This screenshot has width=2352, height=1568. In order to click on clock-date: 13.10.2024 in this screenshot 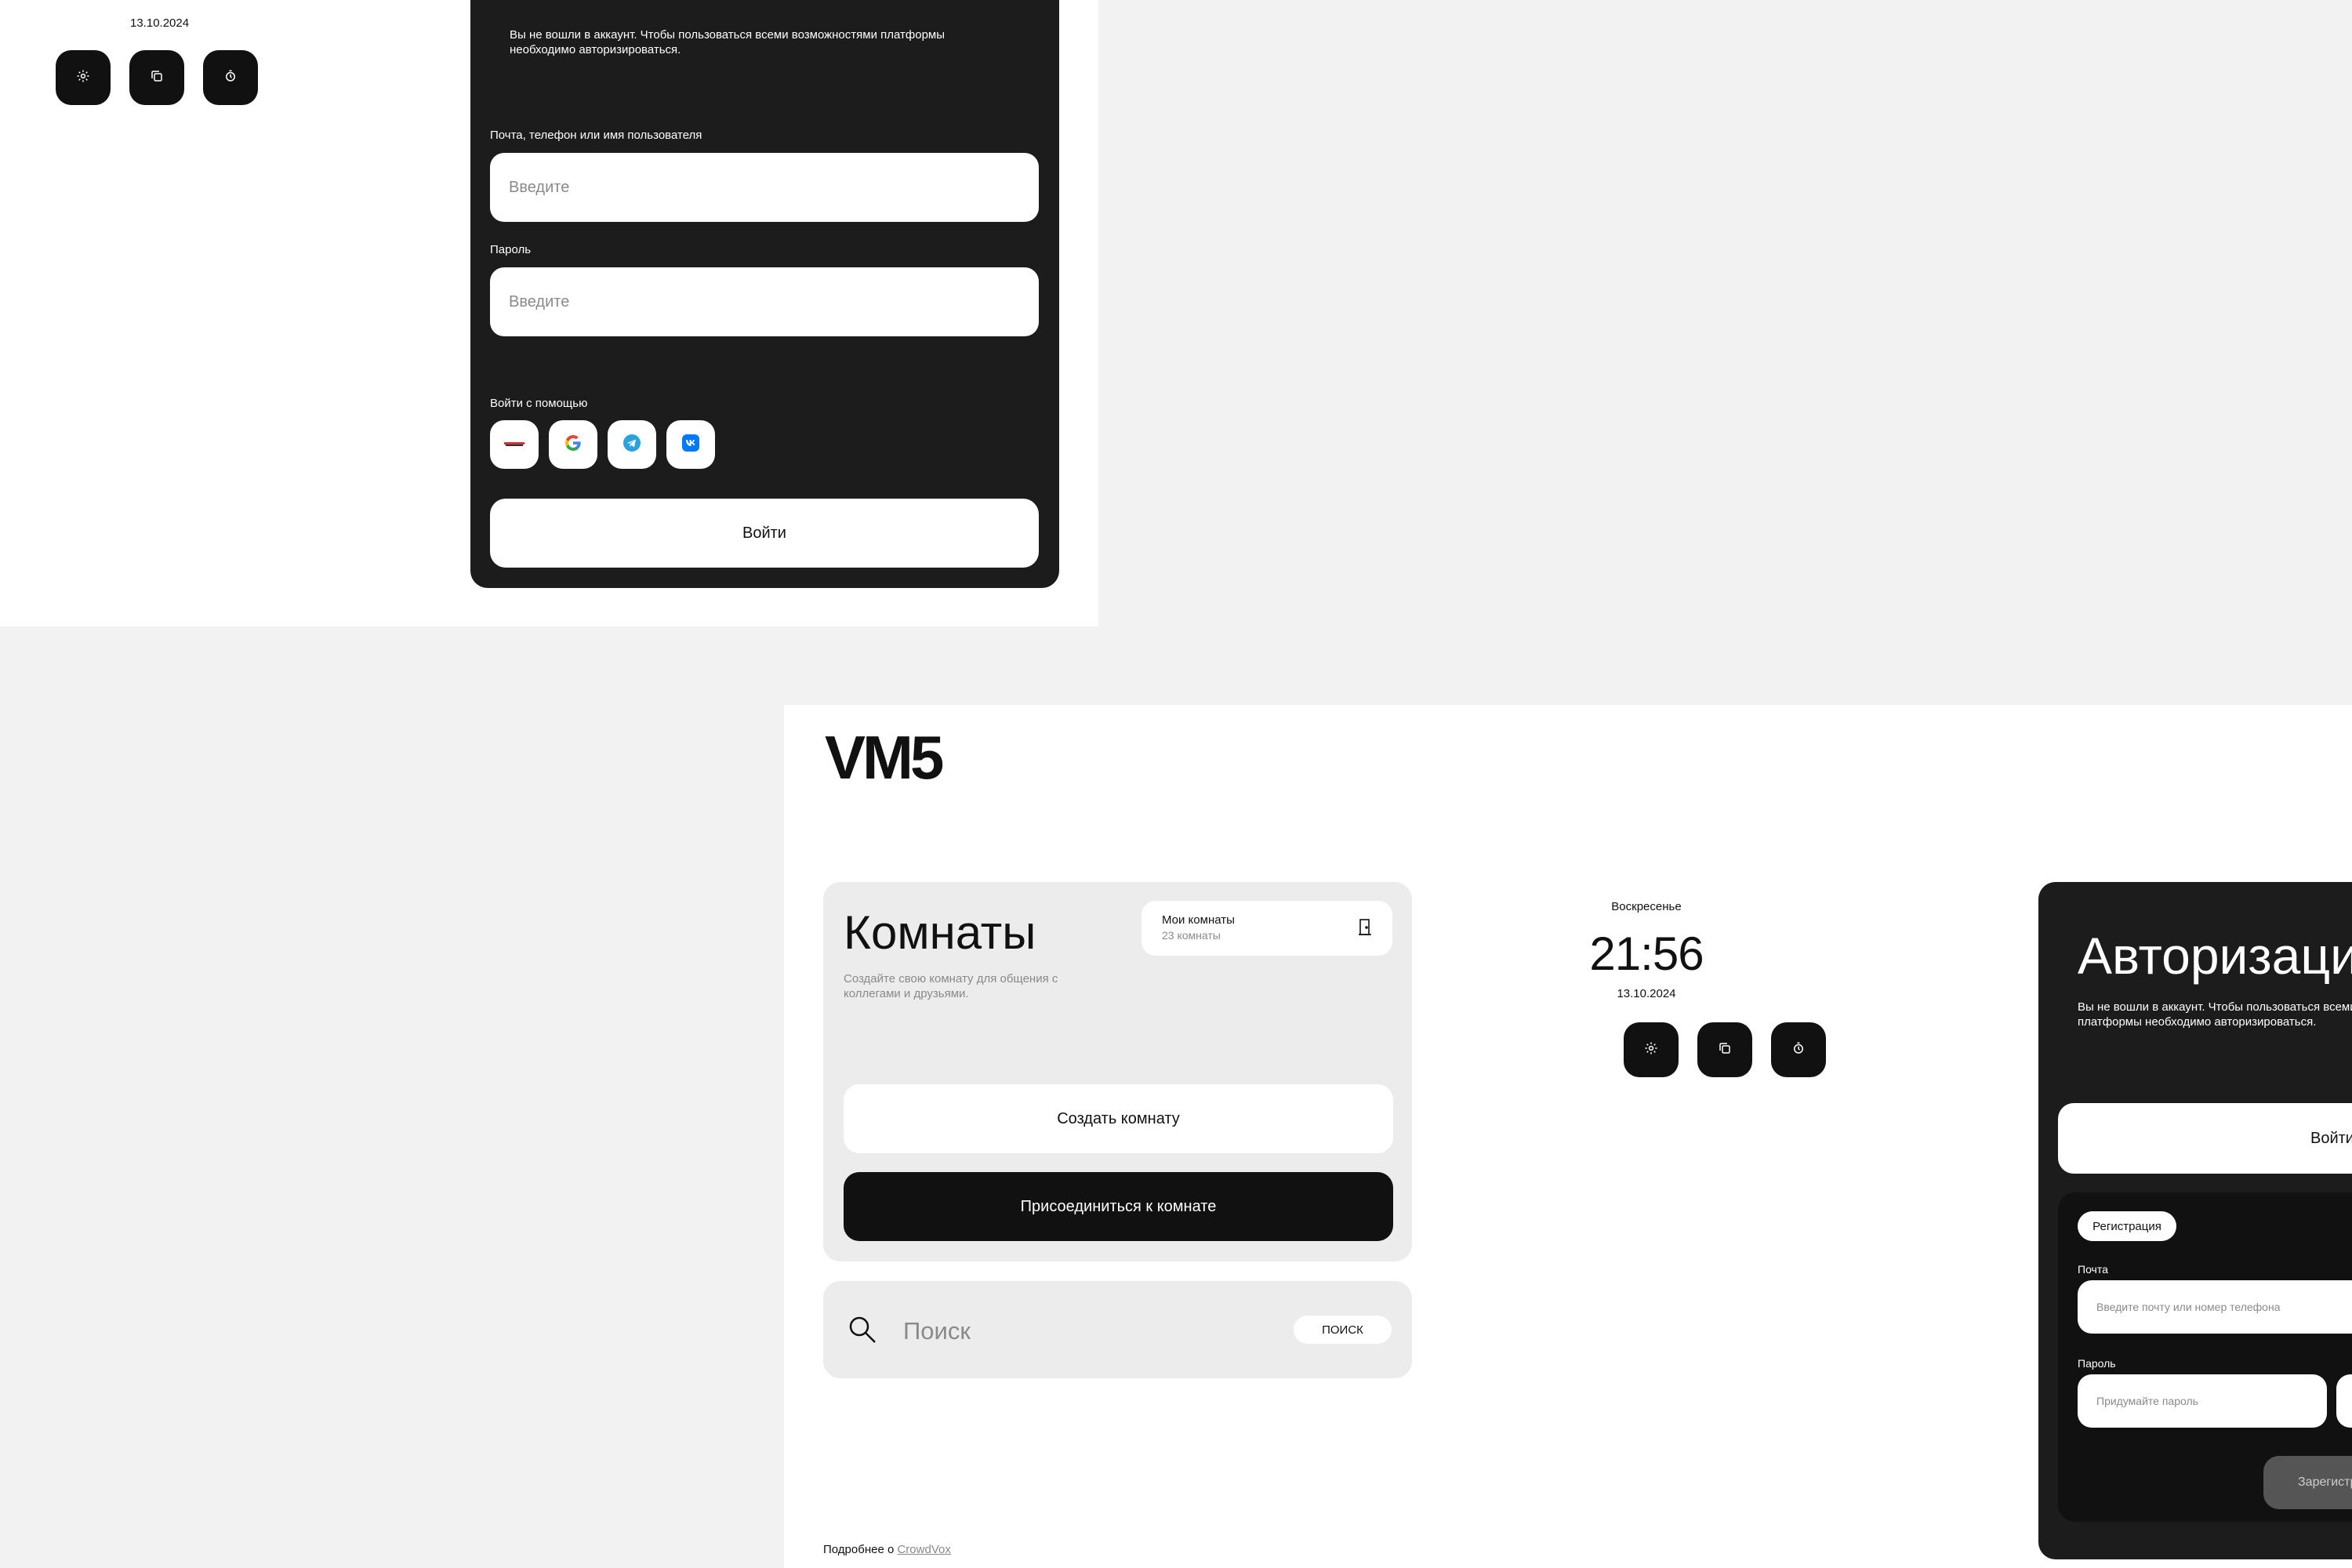, I will do `click(1646, 993)`.